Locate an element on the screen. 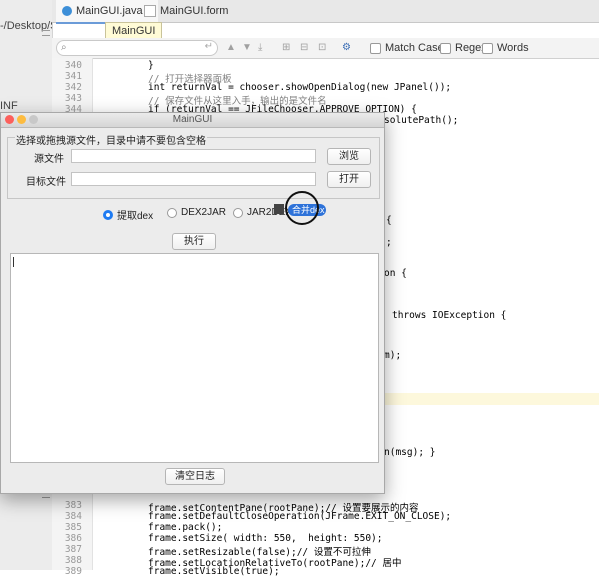 This screenshot has height=577, width=599. current-line-highlight is located at coordinates (489, 399).